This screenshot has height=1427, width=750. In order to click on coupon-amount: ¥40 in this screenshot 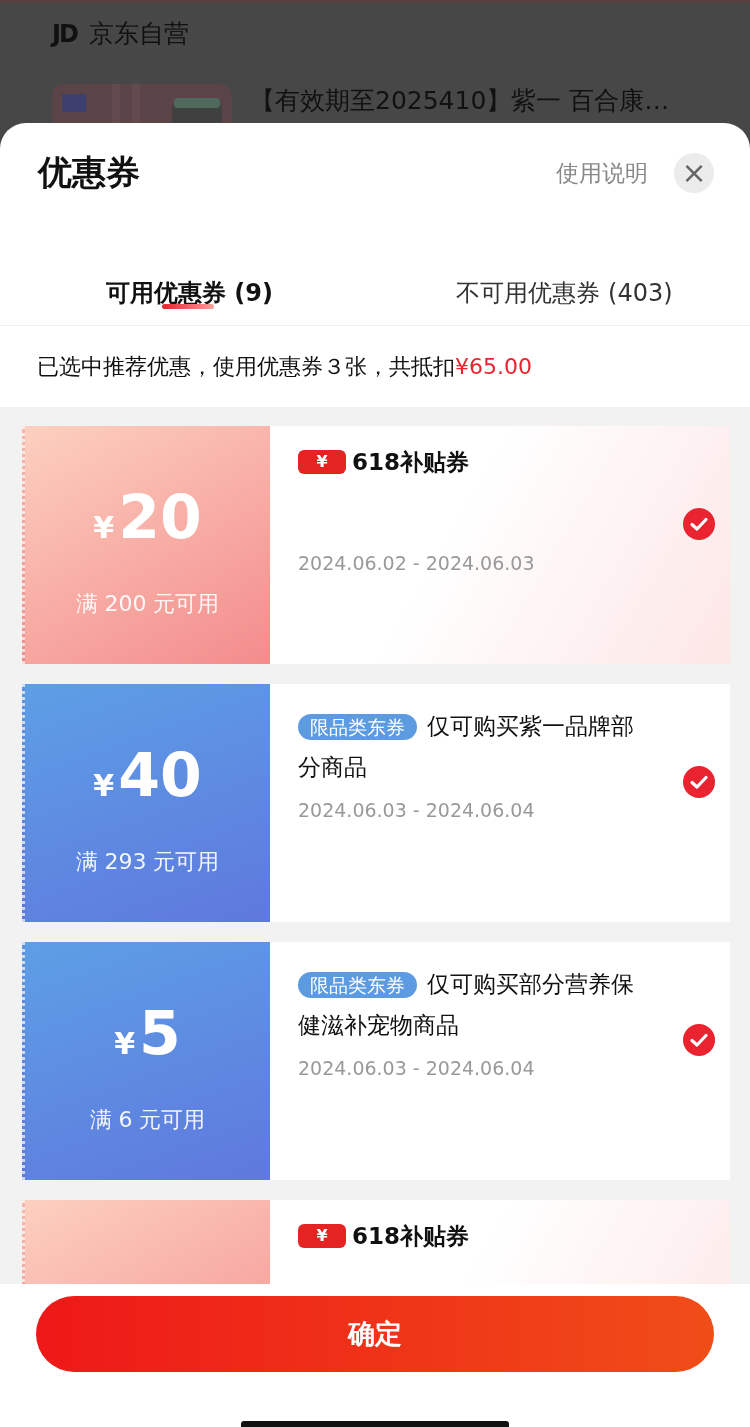, I will do `click(147, 775)`.